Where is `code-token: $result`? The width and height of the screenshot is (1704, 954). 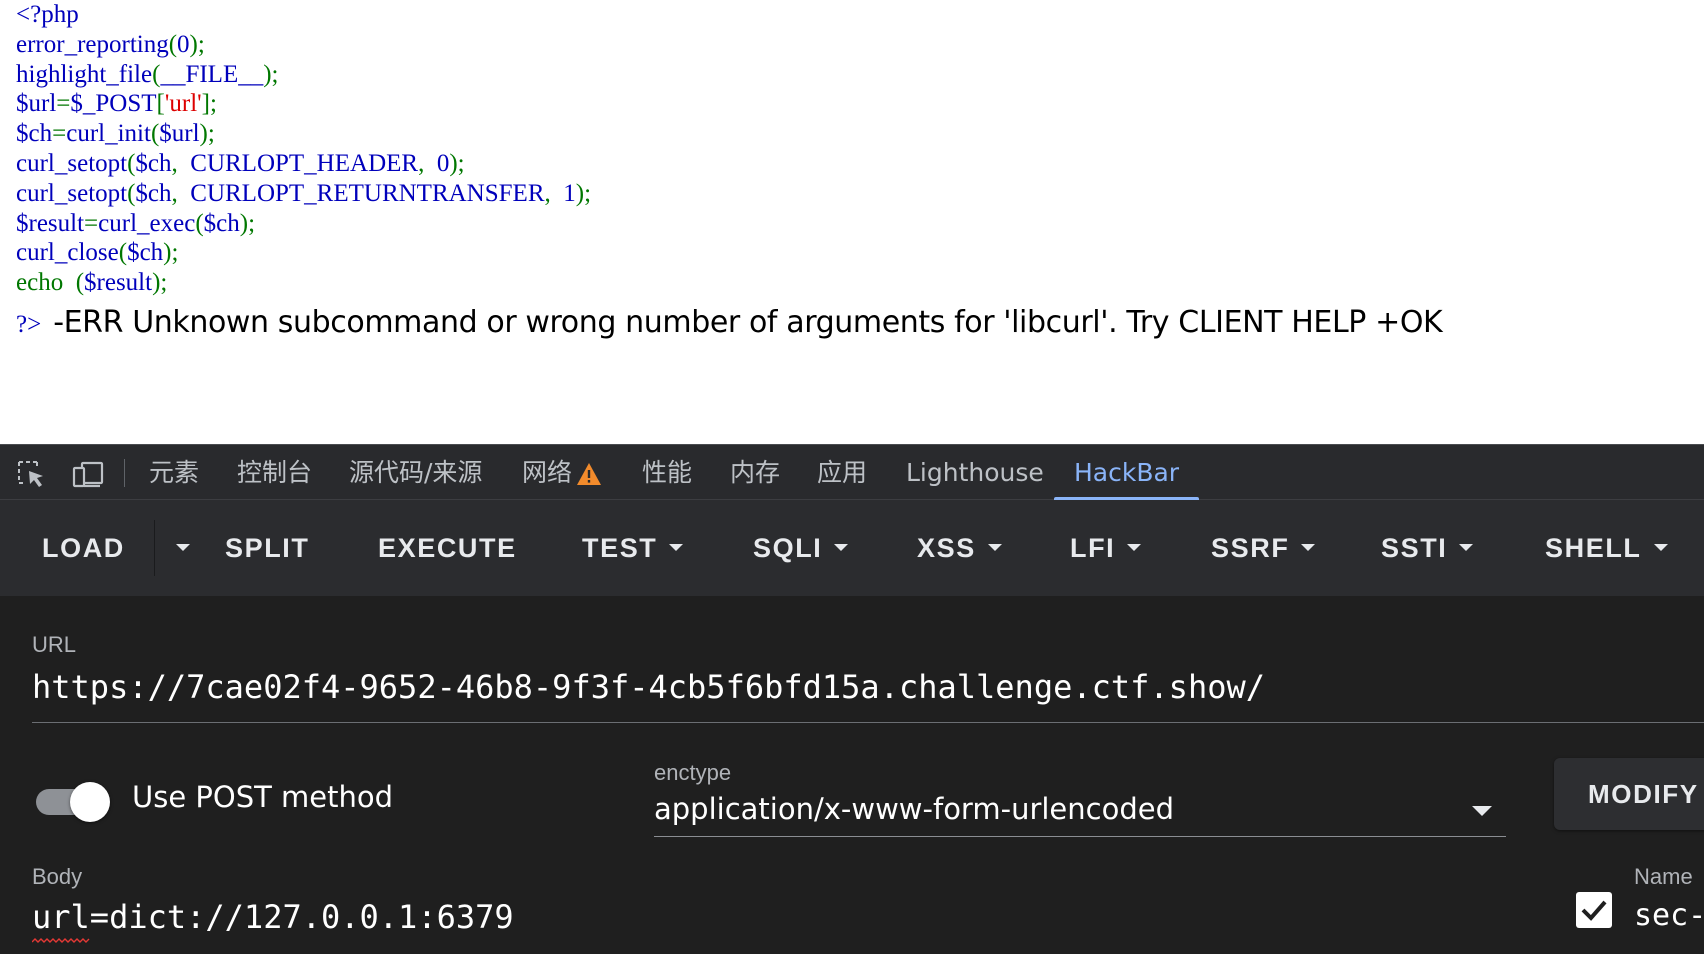
code-token: $result is located at coordinates (50, 223).